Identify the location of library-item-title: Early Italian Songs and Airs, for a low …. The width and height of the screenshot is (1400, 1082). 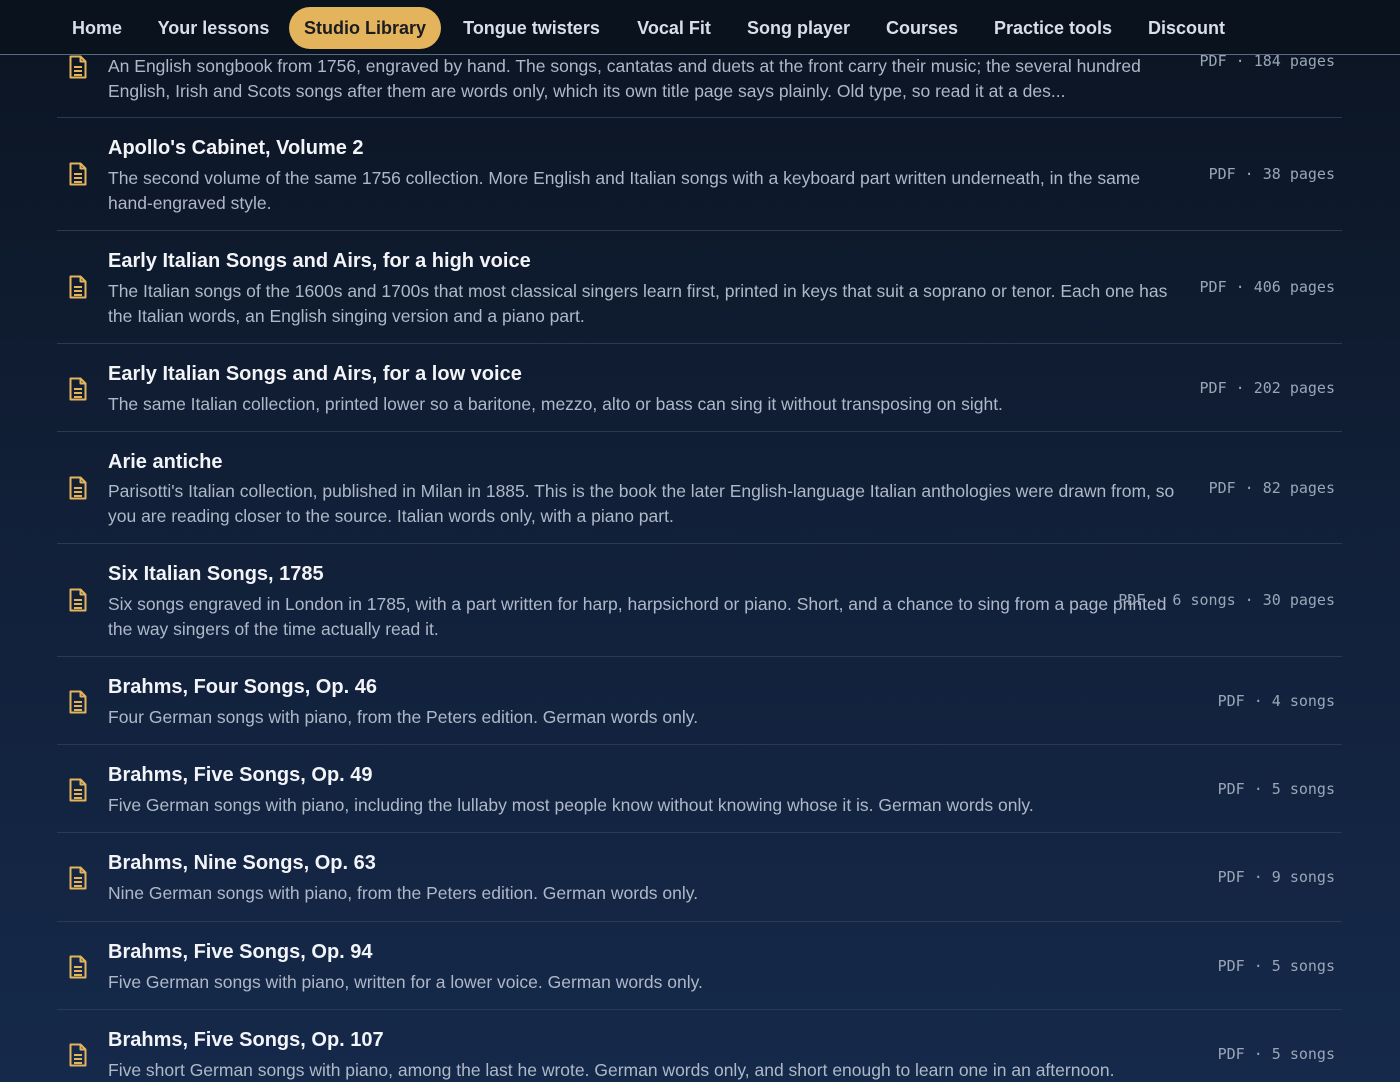
(315, 374).